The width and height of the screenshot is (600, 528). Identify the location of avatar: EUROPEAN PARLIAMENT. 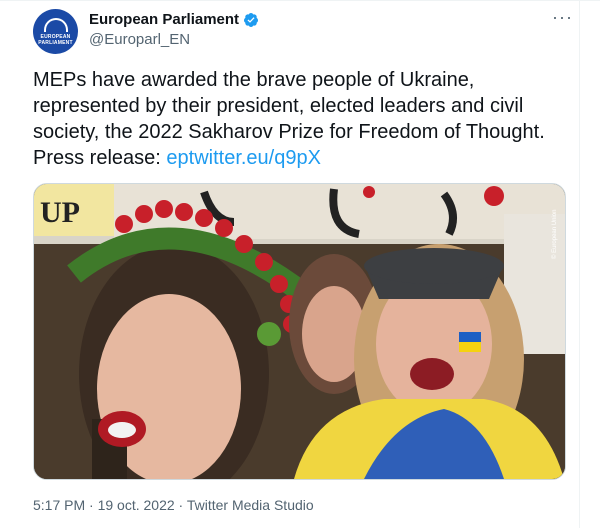
(55, 31).